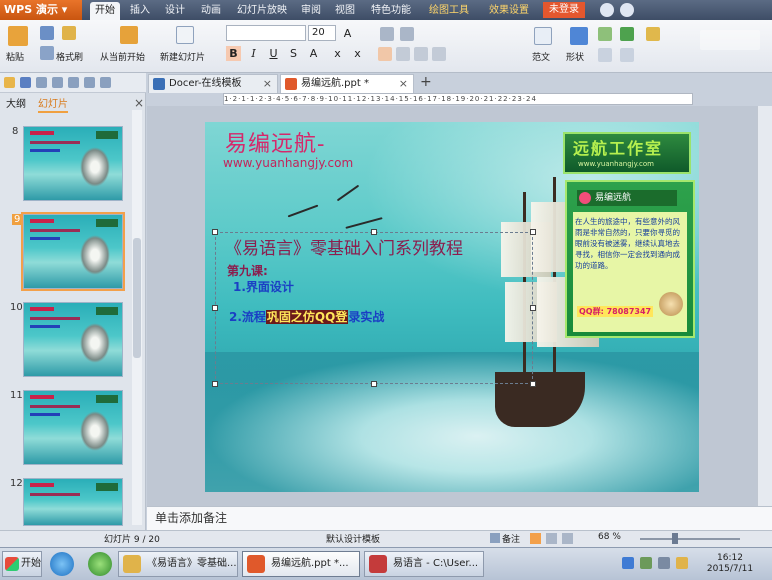  Describe the element at coordinates (211, 11) in the screenshot. I see `tab-animation: 动画` at that location.